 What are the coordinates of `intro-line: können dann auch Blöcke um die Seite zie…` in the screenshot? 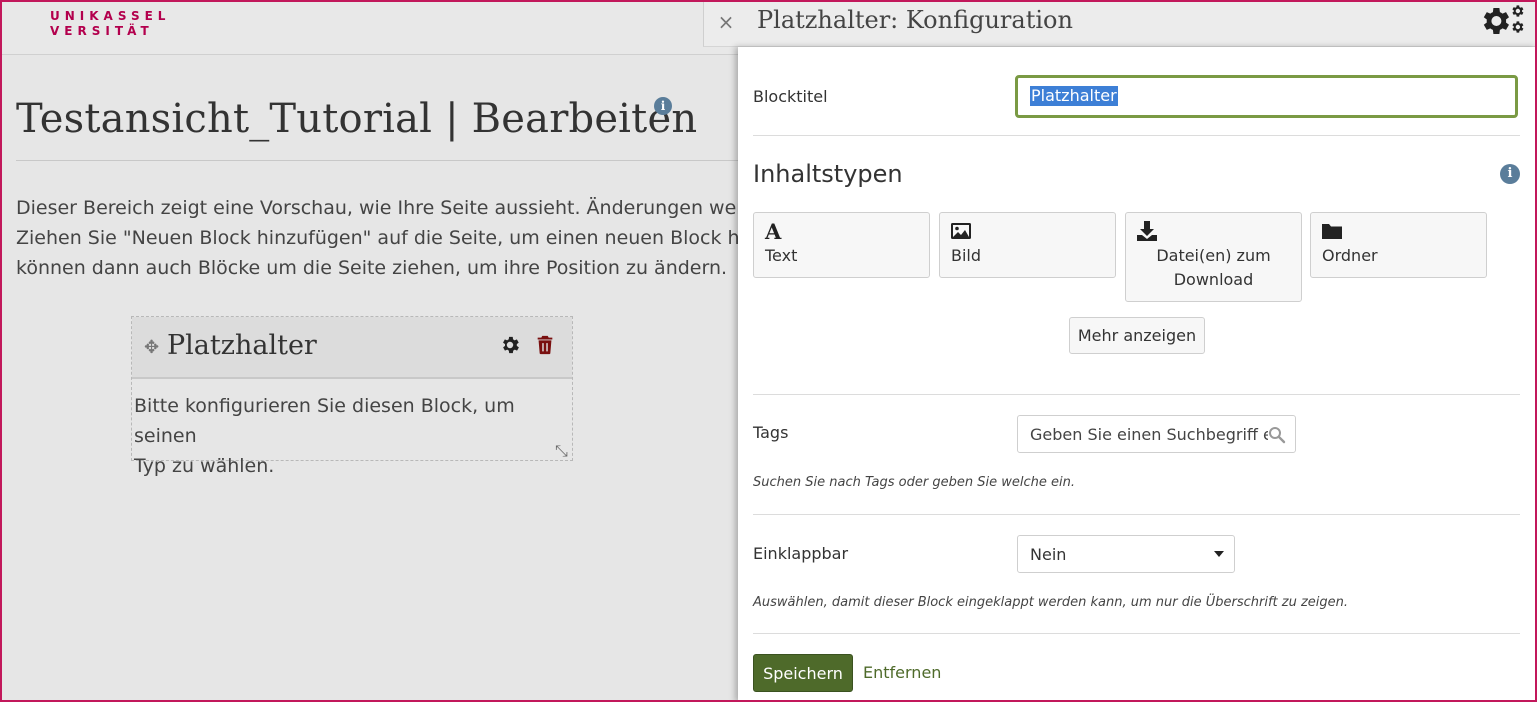 It's located at (372, 268).